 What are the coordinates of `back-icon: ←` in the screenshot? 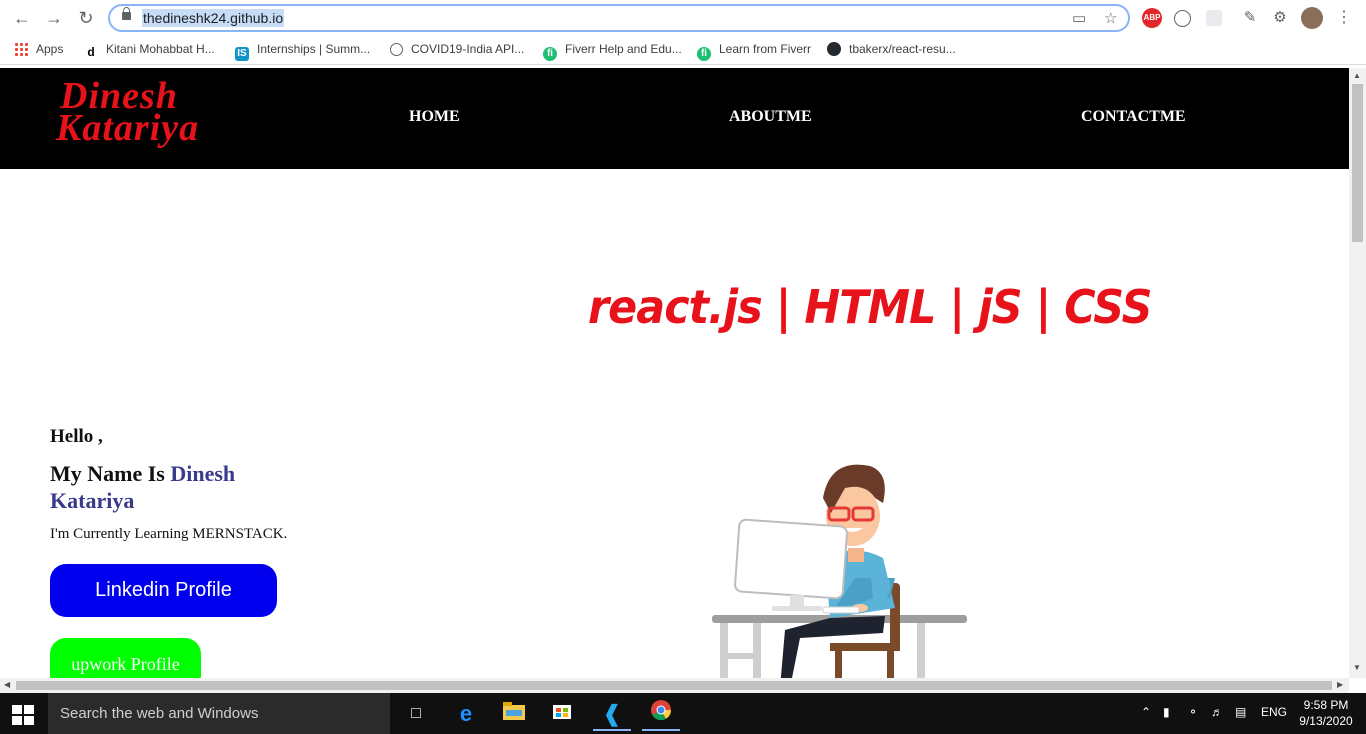 It's located at (22, 18).